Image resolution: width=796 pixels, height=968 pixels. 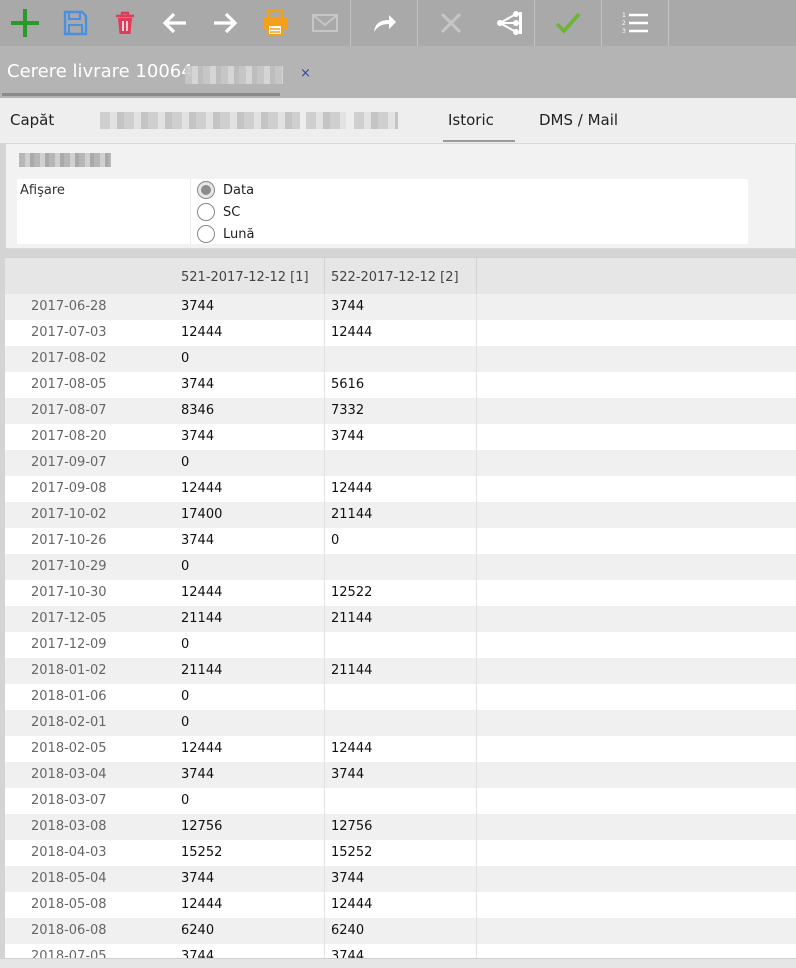 I want to click on table-row: 2017-08-07 8346 7332, so click(x=400, y=411).